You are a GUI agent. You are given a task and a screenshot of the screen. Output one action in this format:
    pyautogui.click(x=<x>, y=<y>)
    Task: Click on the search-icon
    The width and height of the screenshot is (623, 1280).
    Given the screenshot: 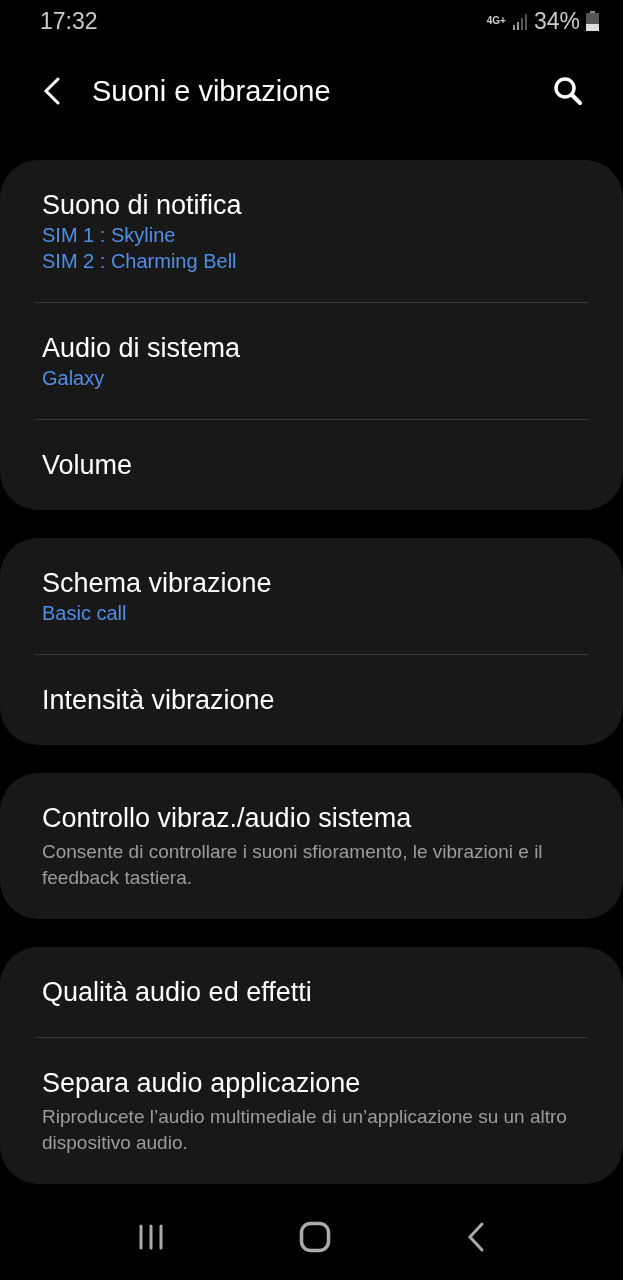 What is the action you would take?
    pyautogui.click(x=568, y=91)
    